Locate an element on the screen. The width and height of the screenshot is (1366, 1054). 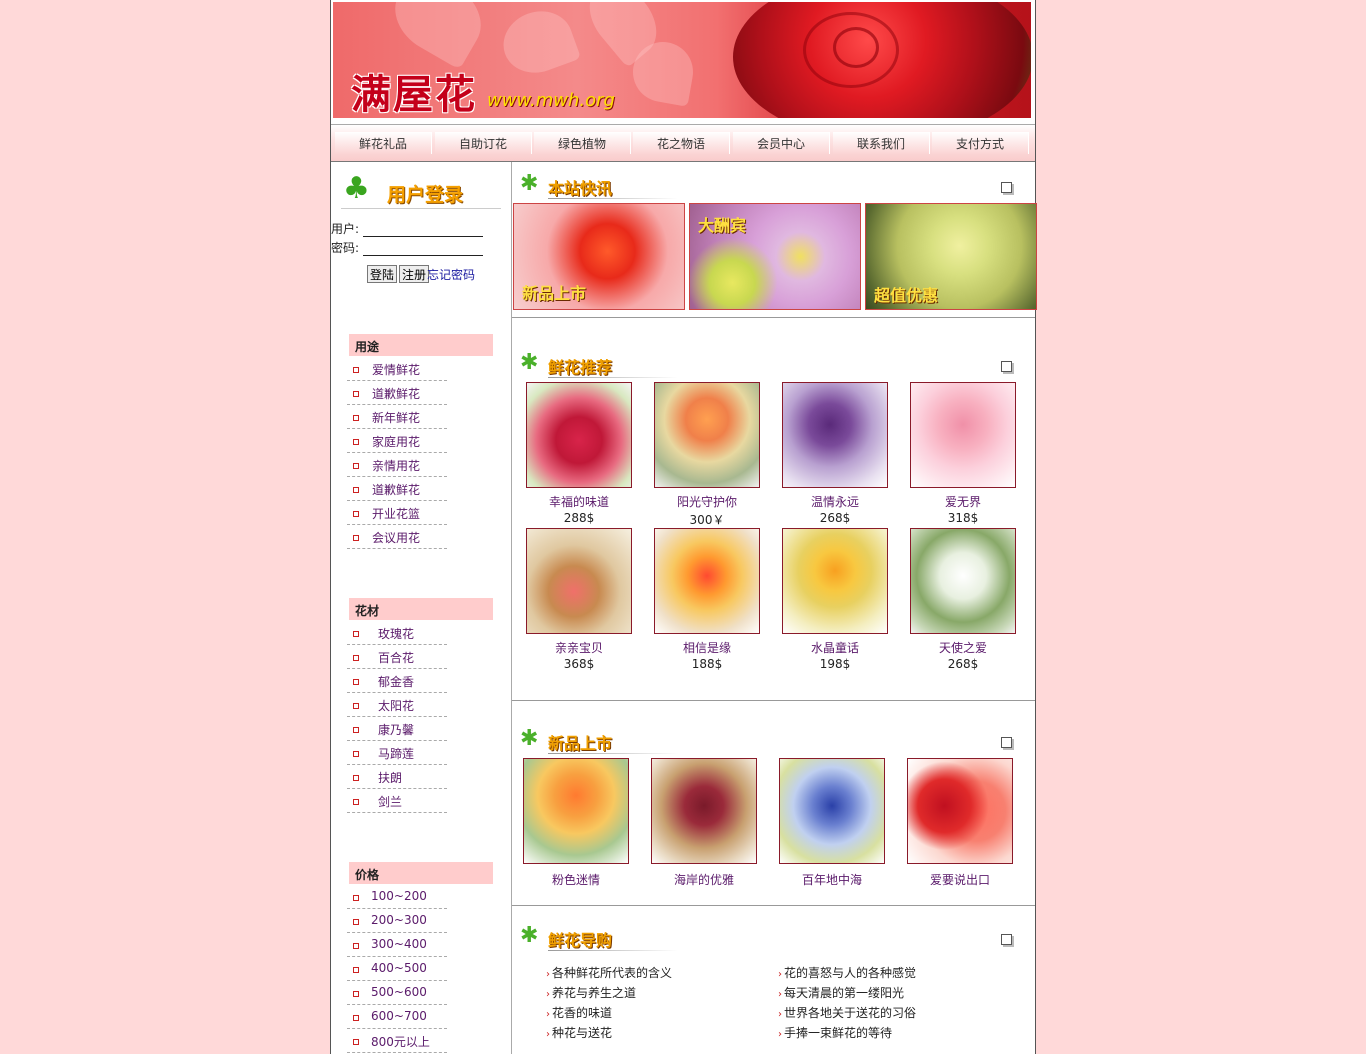
sidebar-item-label: 开业花篮 is located at coordinates (396, 514).